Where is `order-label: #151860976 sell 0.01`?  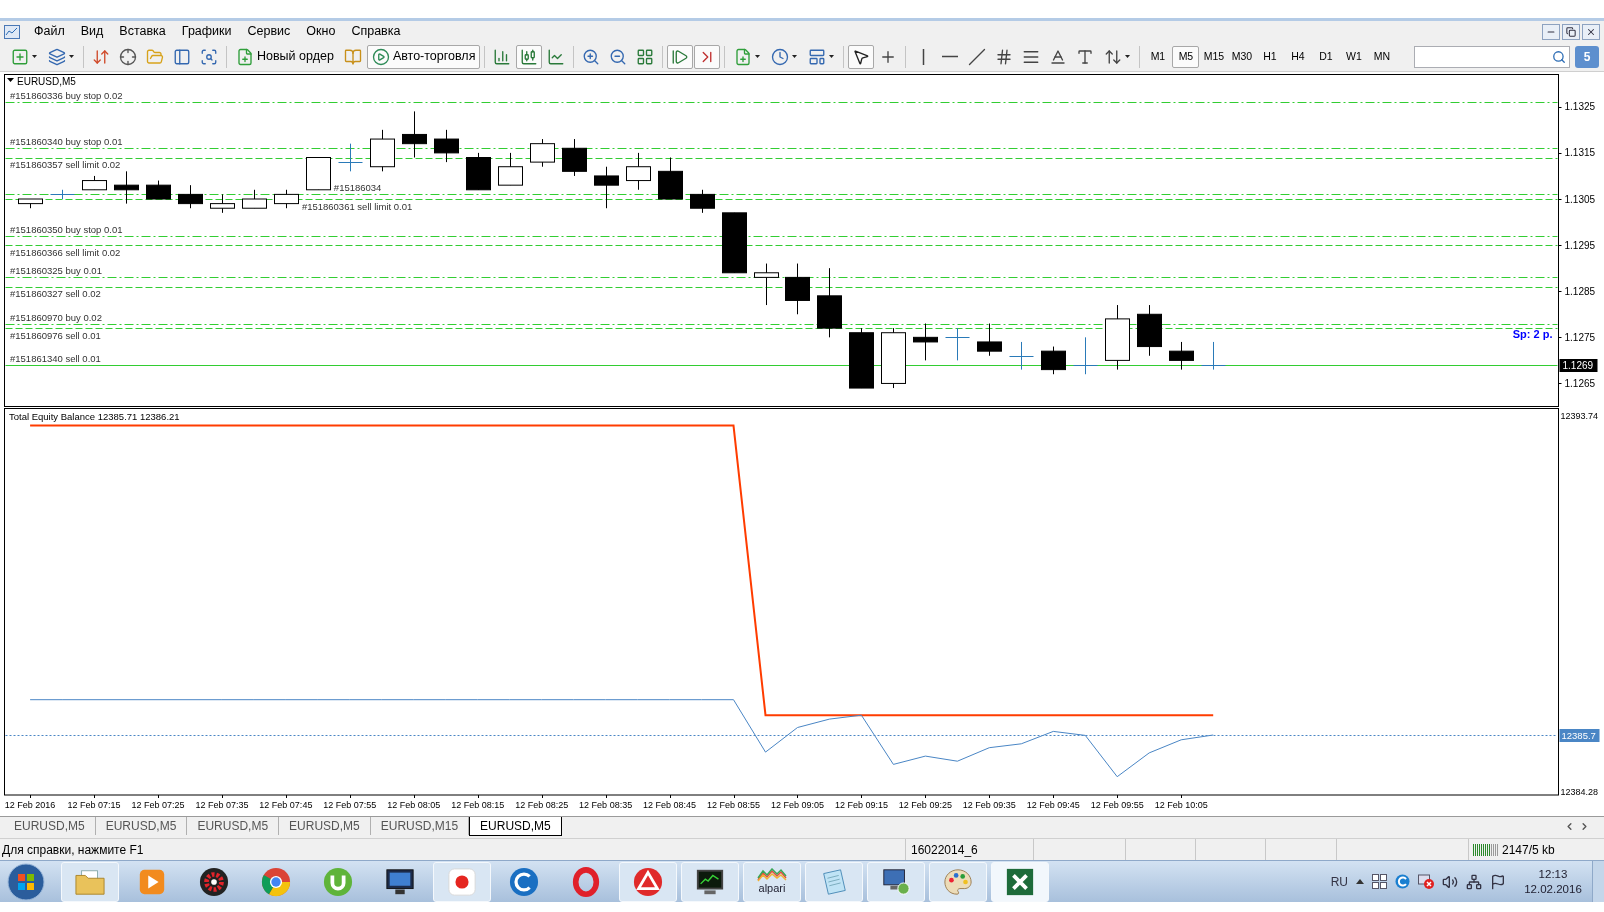
order-label: #151860976 sell 0.01 is located at coordinates (55, 335).